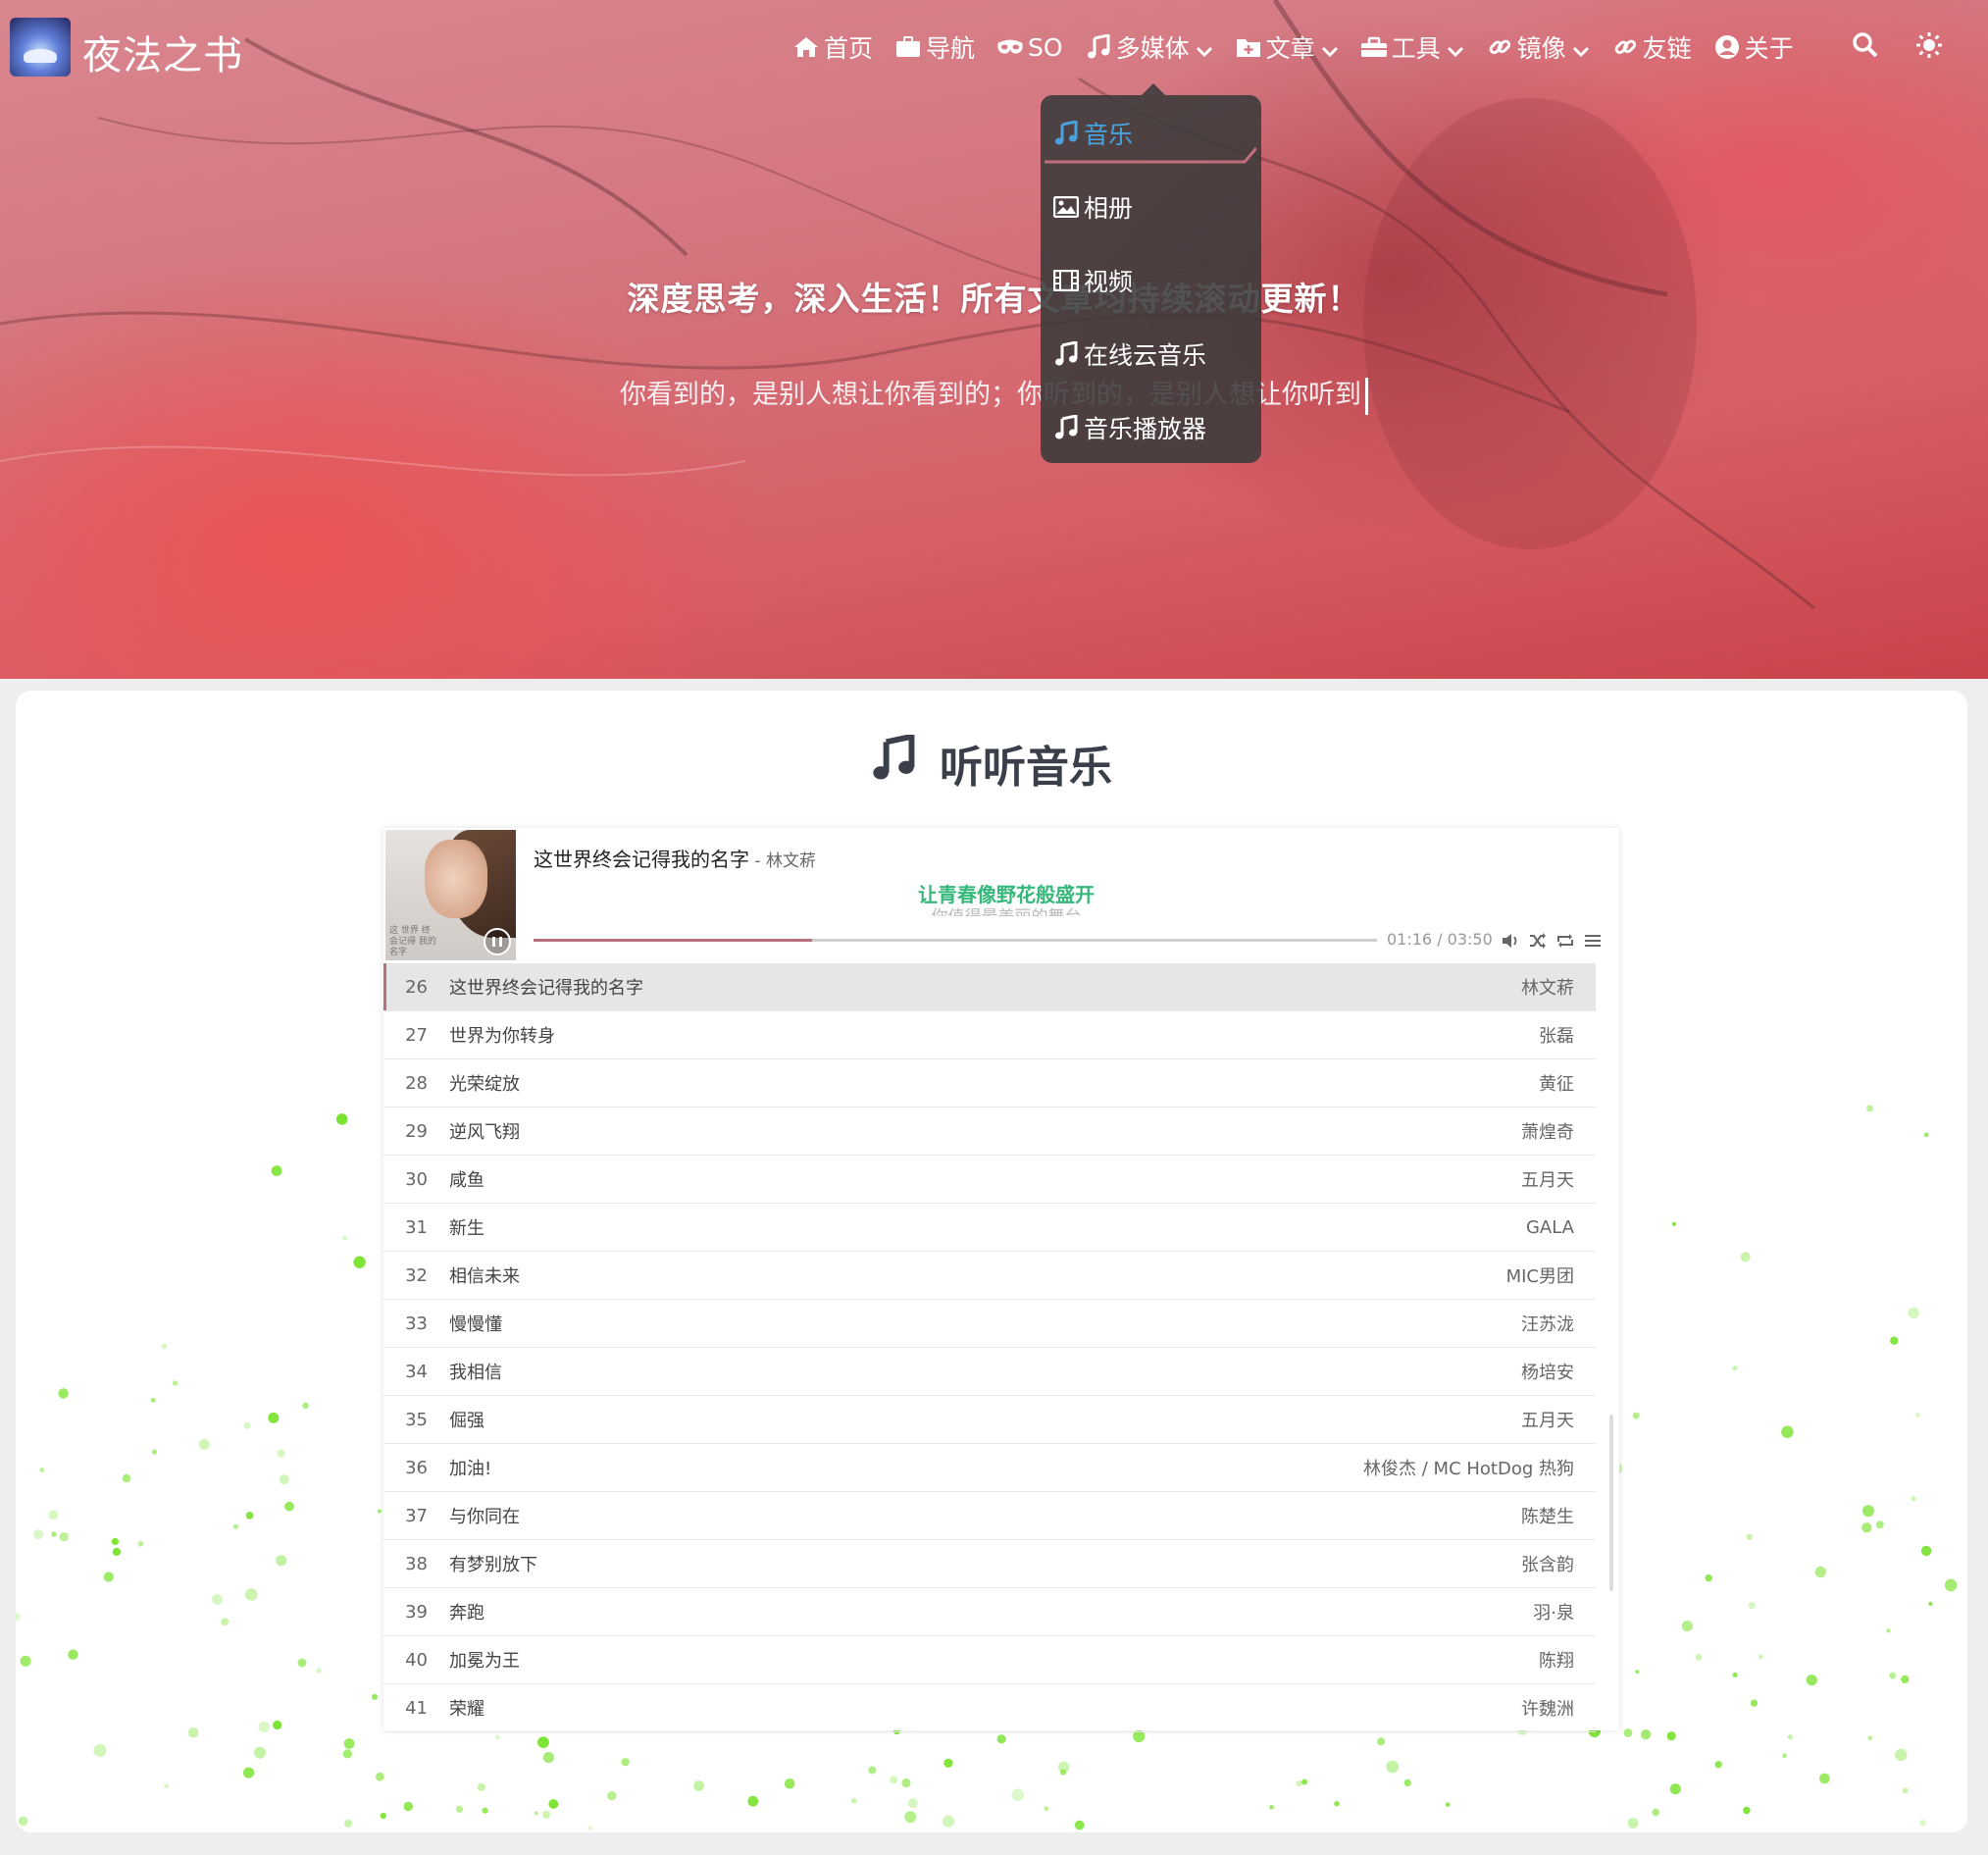  I want to click on track-title: 我相信, so click(475, 1373).